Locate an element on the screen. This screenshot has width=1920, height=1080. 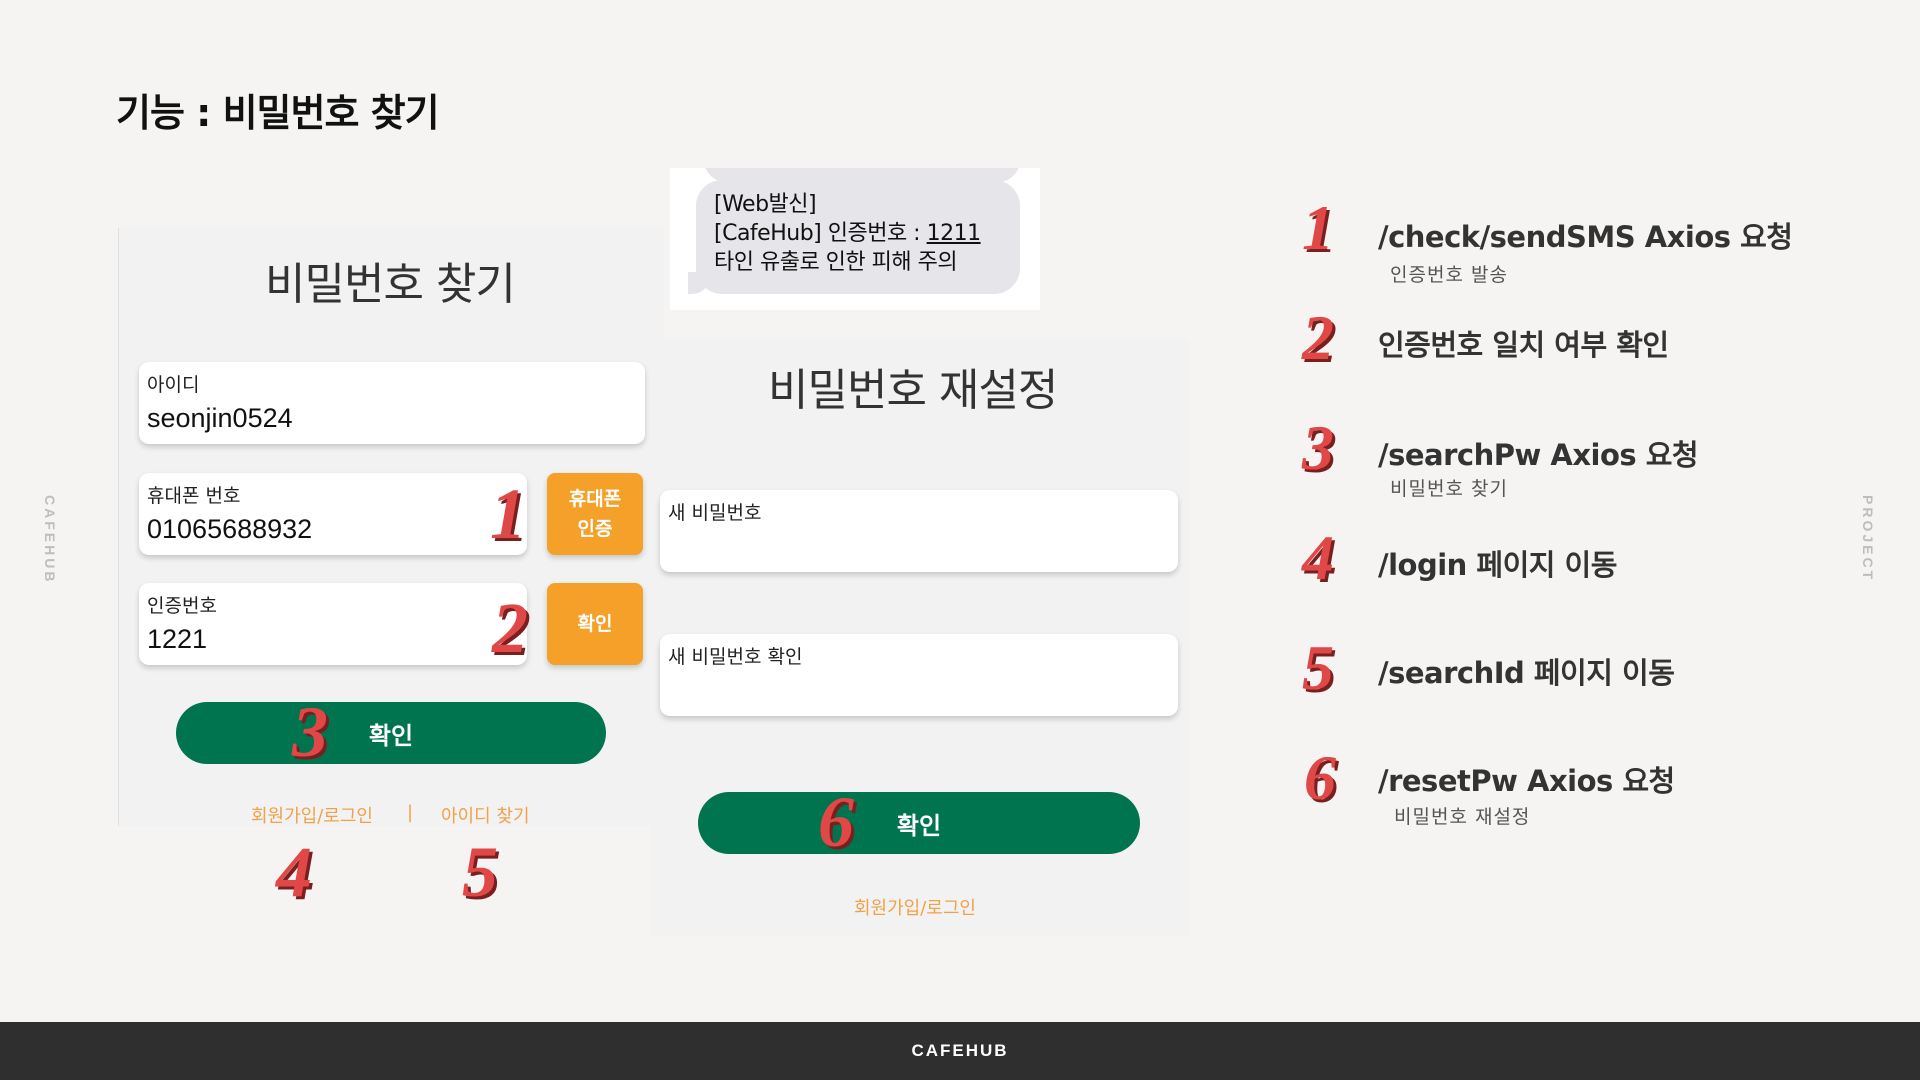
step-1-title: /check/sendSMS Axios 요청 is located at coordinates (1585, 237).